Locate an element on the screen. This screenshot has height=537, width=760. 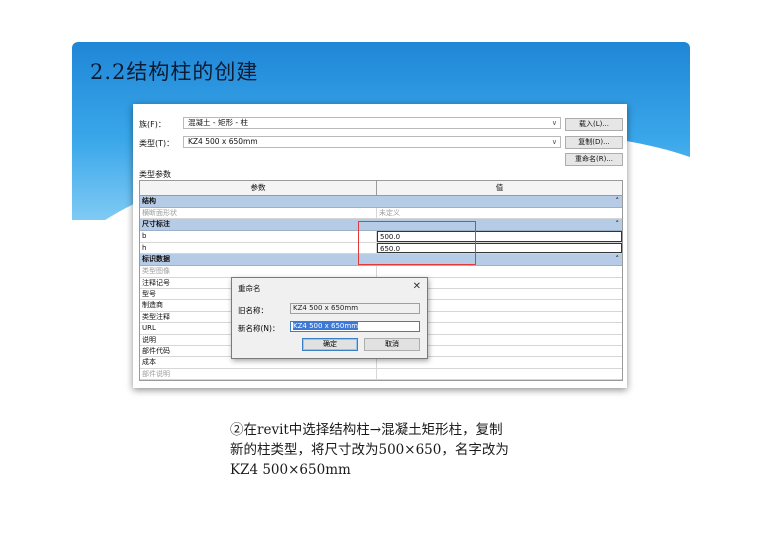
group-header-label: 尺寸标注 is located at coordinates (156, 224).